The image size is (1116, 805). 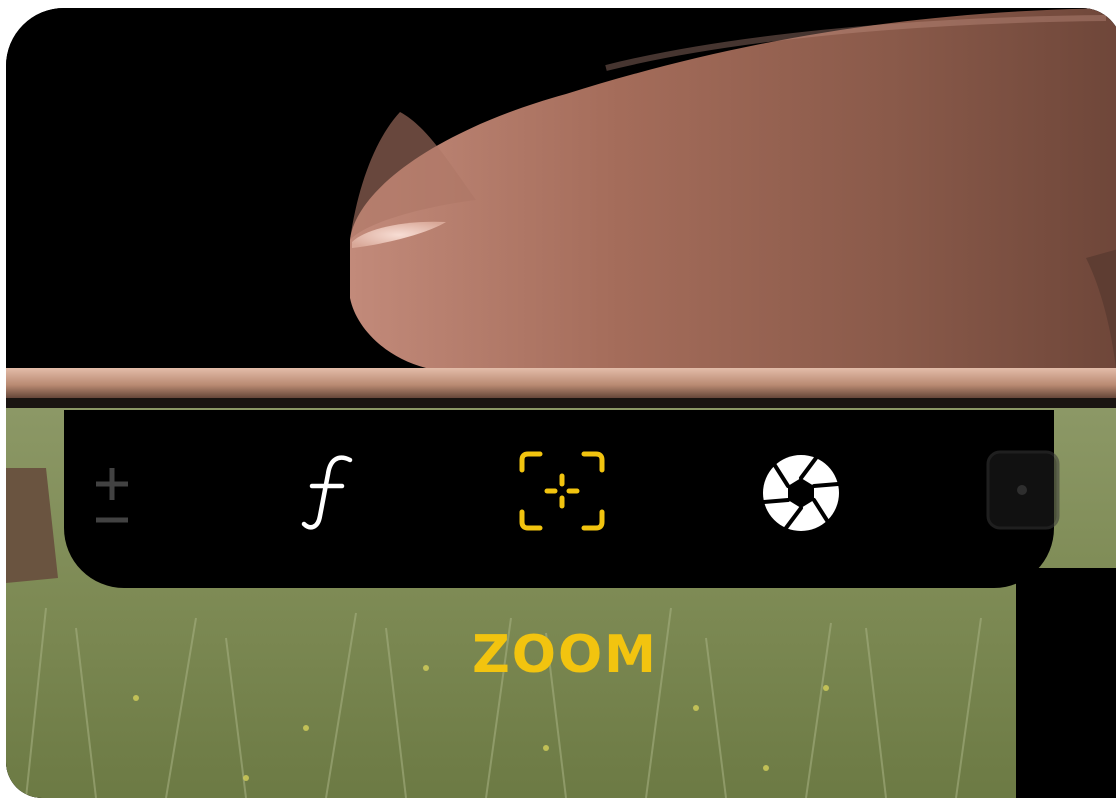 I want to click on aperture-control, so click(x=330, y=492).